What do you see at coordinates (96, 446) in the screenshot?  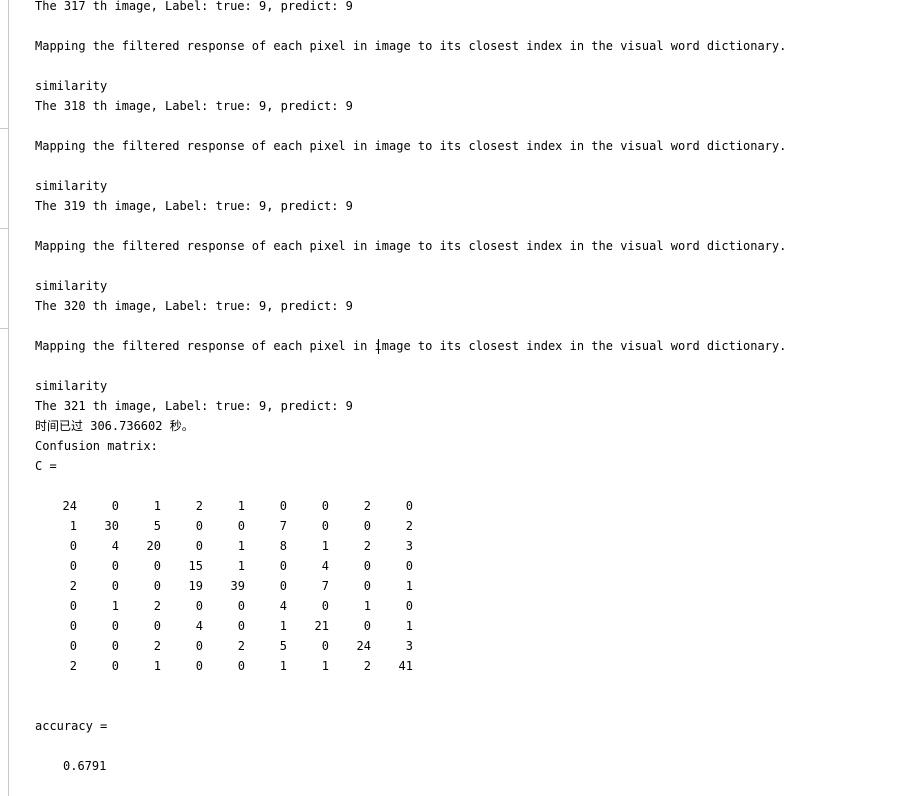 I see `confusion-matrix-label: Confusion matrix:` at bounding box center [96, 446].